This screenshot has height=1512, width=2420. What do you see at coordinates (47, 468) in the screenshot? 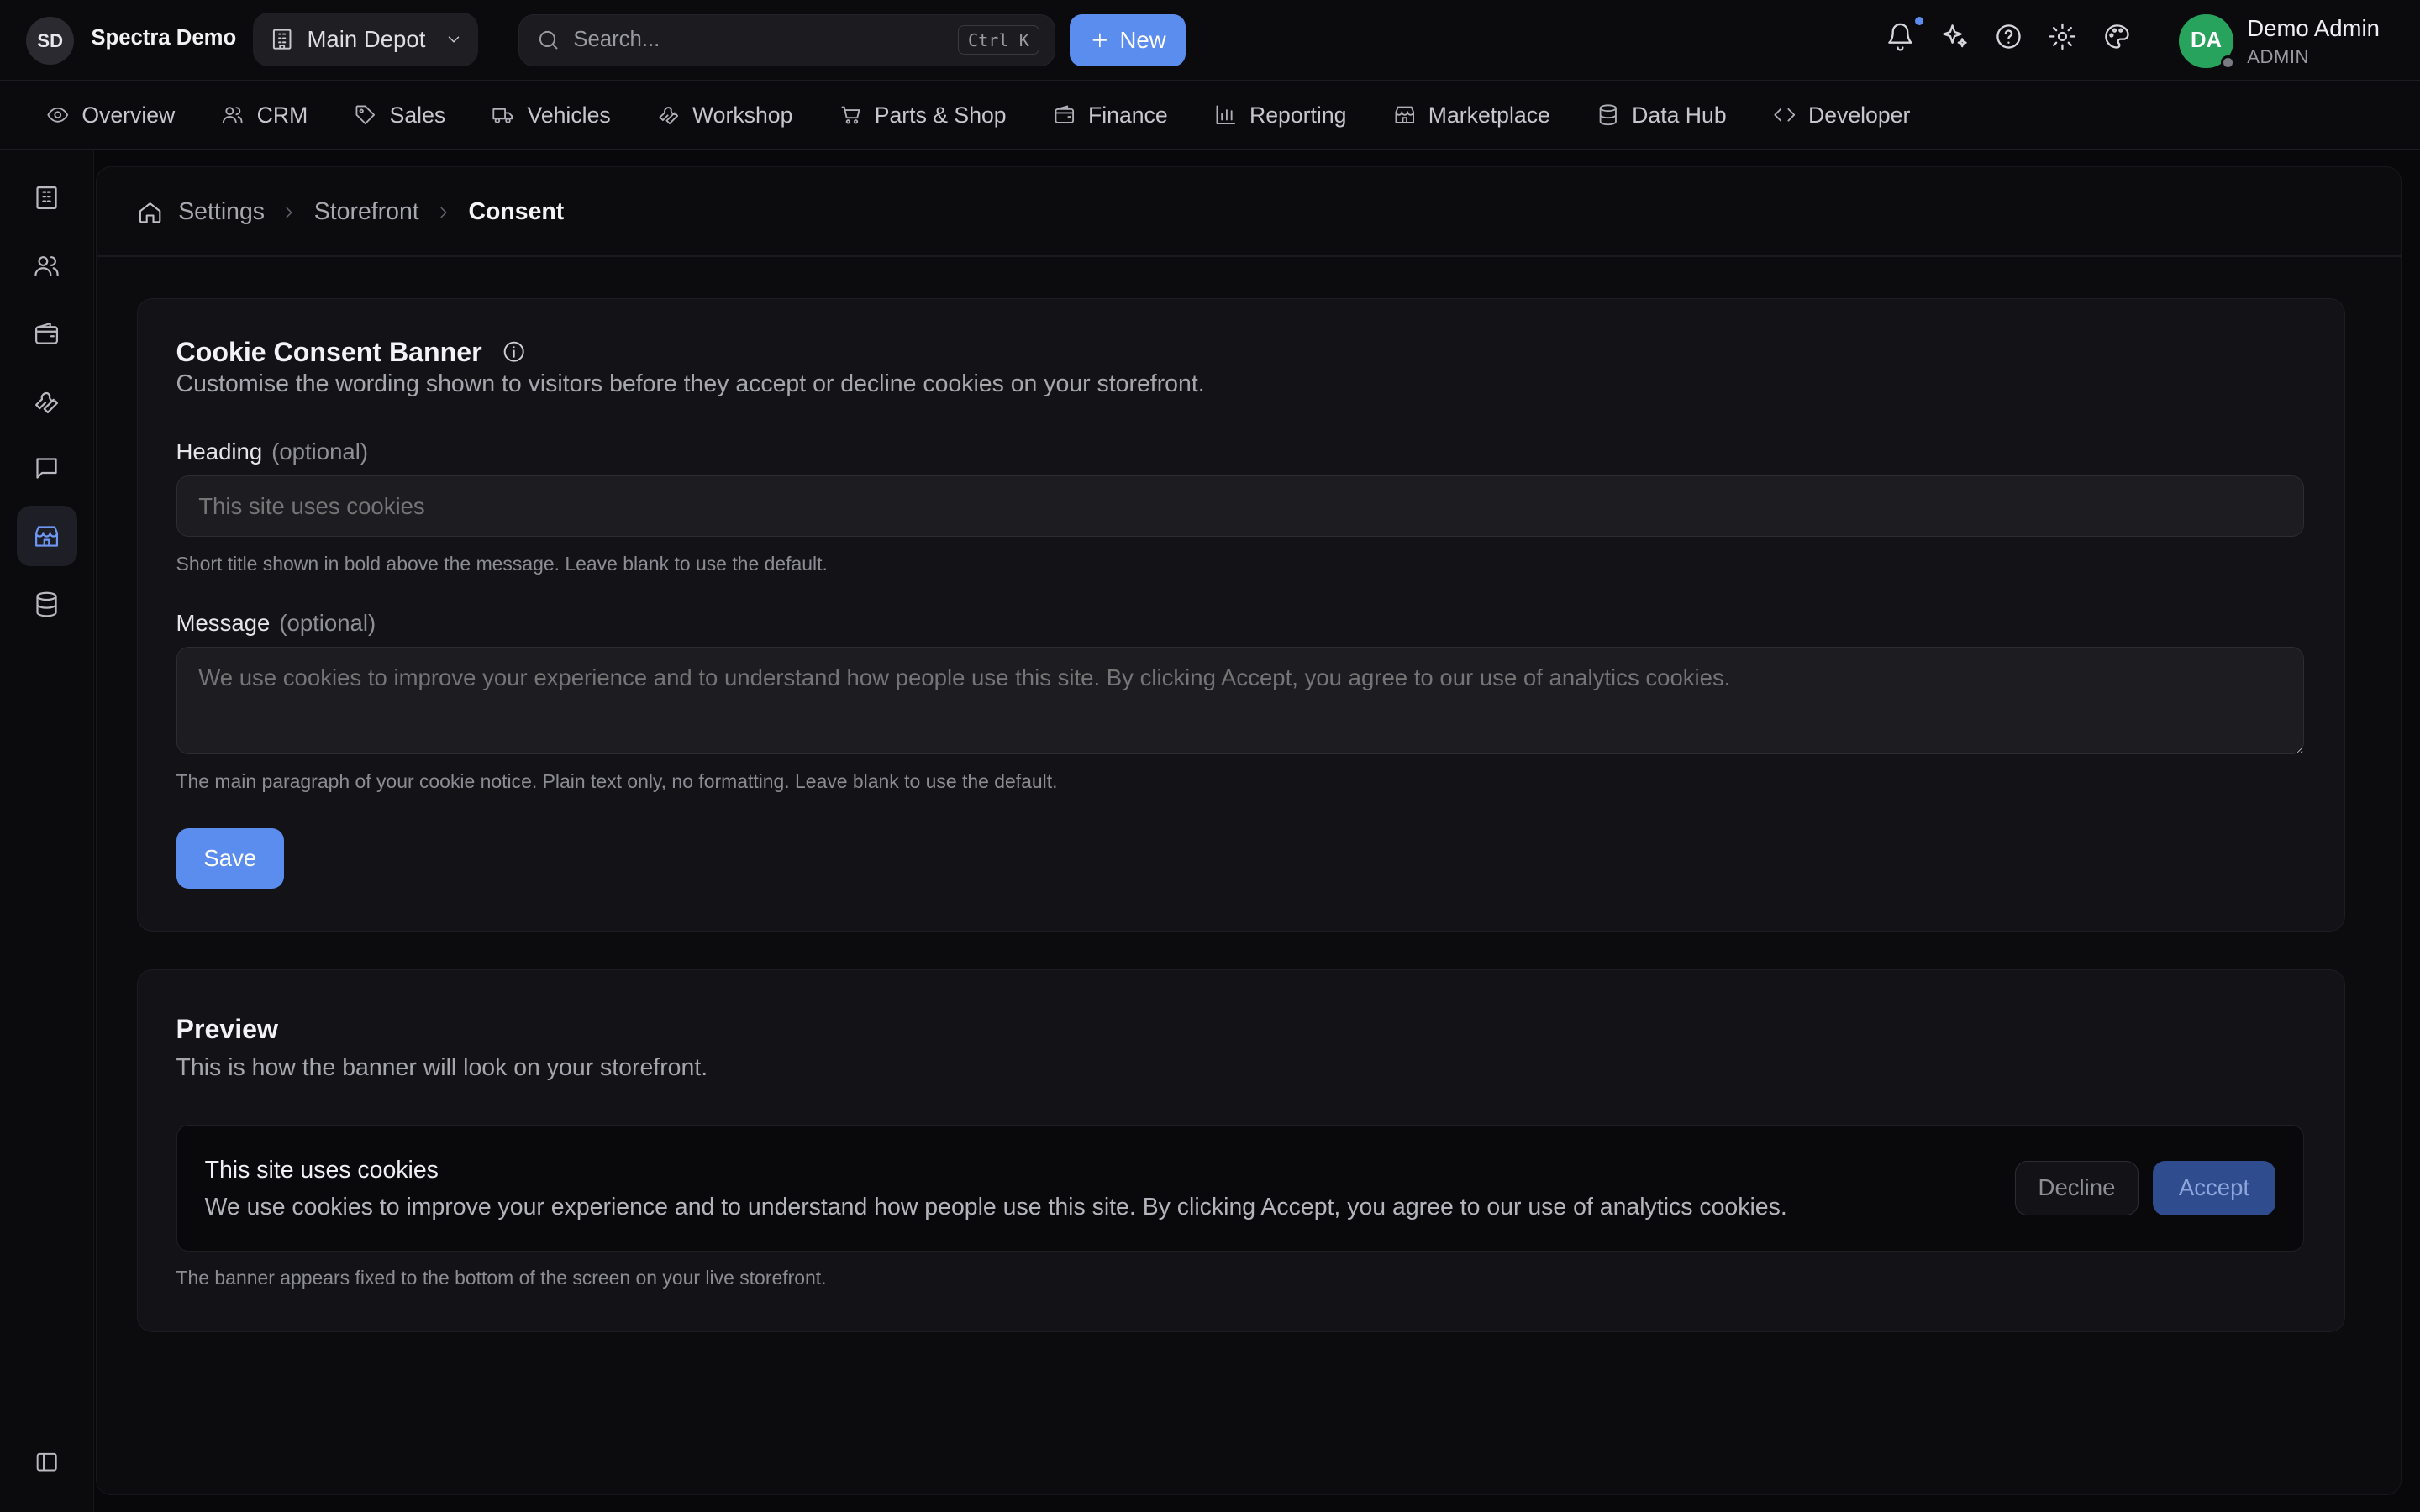
I see `sidebar-item-messages` at bounding box center [47, 468].